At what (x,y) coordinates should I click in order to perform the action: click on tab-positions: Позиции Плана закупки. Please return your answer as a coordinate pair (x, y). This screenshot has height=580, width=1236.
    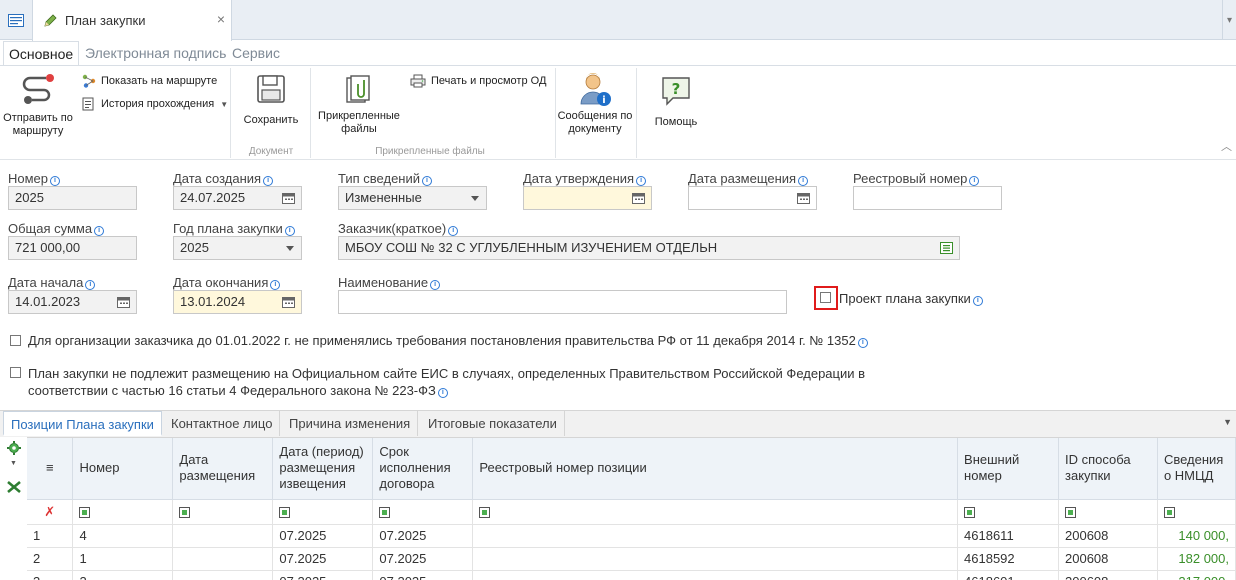
    Looking at the image, I should click on (82, 423).